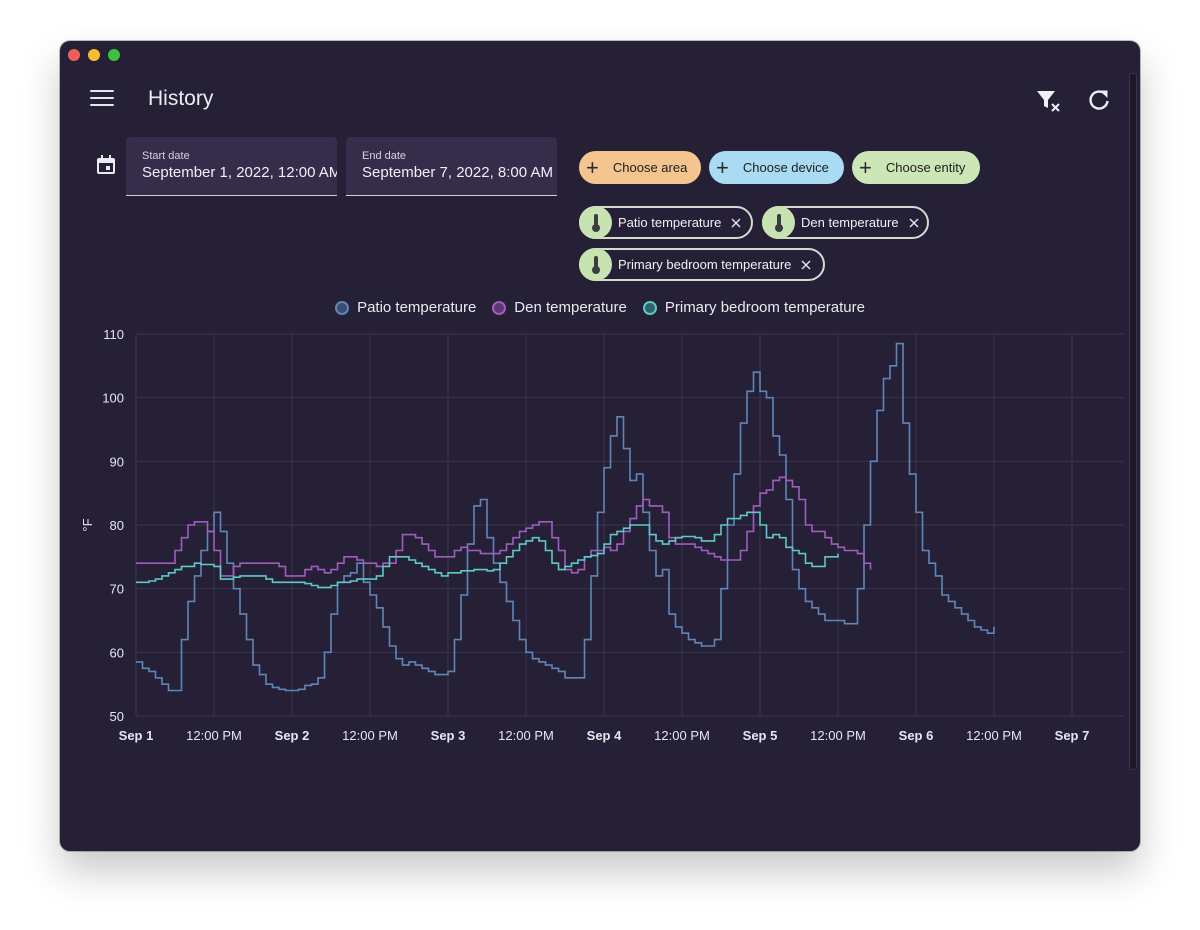 This screenshot has width=1200, height=930. Describe the element at coordinates (1072, 735) in the screenshot. I see `x-tick-label: Sep 7` at that location.